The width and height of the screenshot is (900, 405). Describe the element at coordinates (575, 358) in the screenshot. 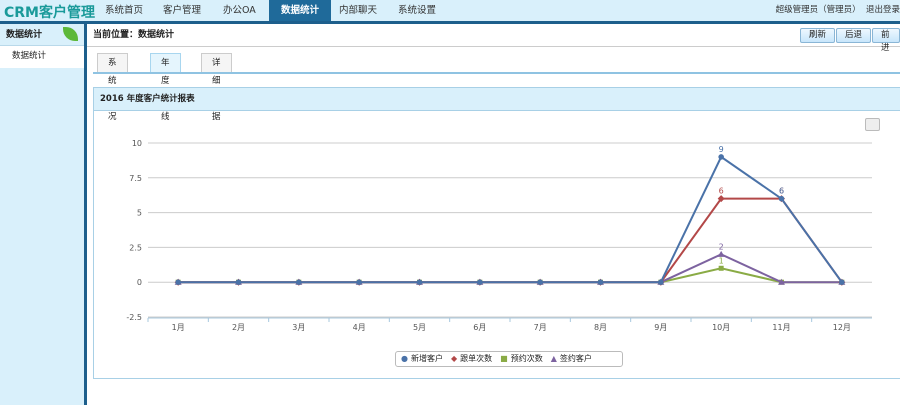

I see `legend-label: 签约客户` at that location.